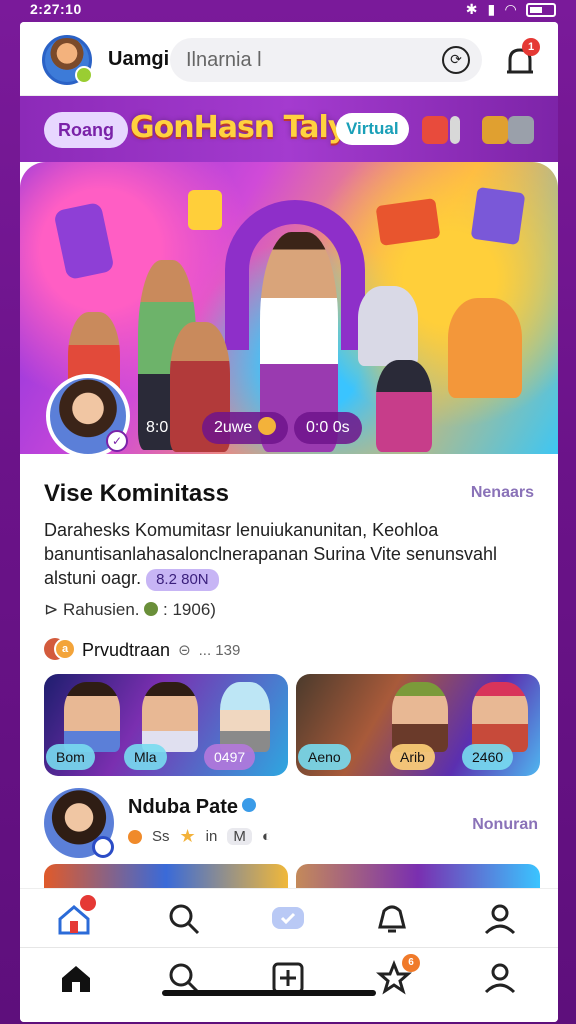 The image size is (576, 1024). I want to click on home-alt-icon, so click(75, 917).